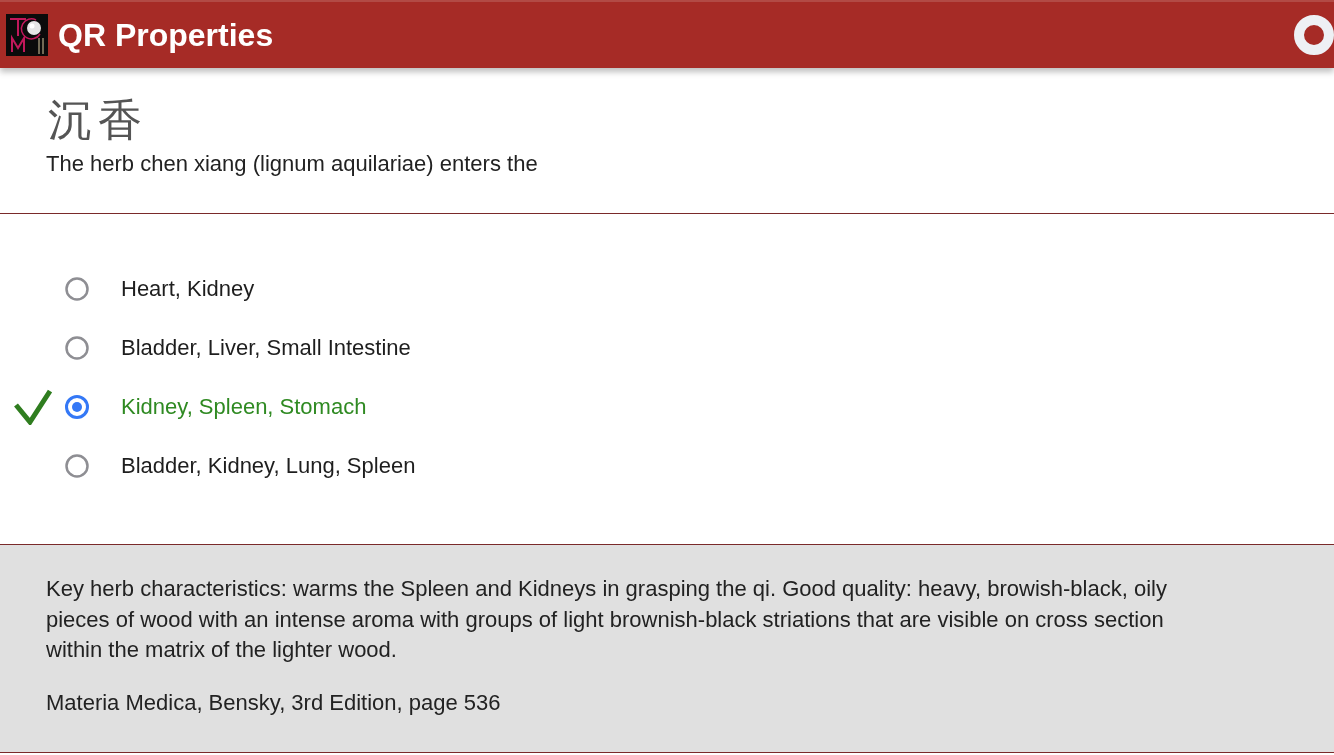 The image size is (1334, 755). What do you see at coordinates (166, 35) in the screenshot?
I see `page-title: QR Properties` at bounding box center [166, 35].